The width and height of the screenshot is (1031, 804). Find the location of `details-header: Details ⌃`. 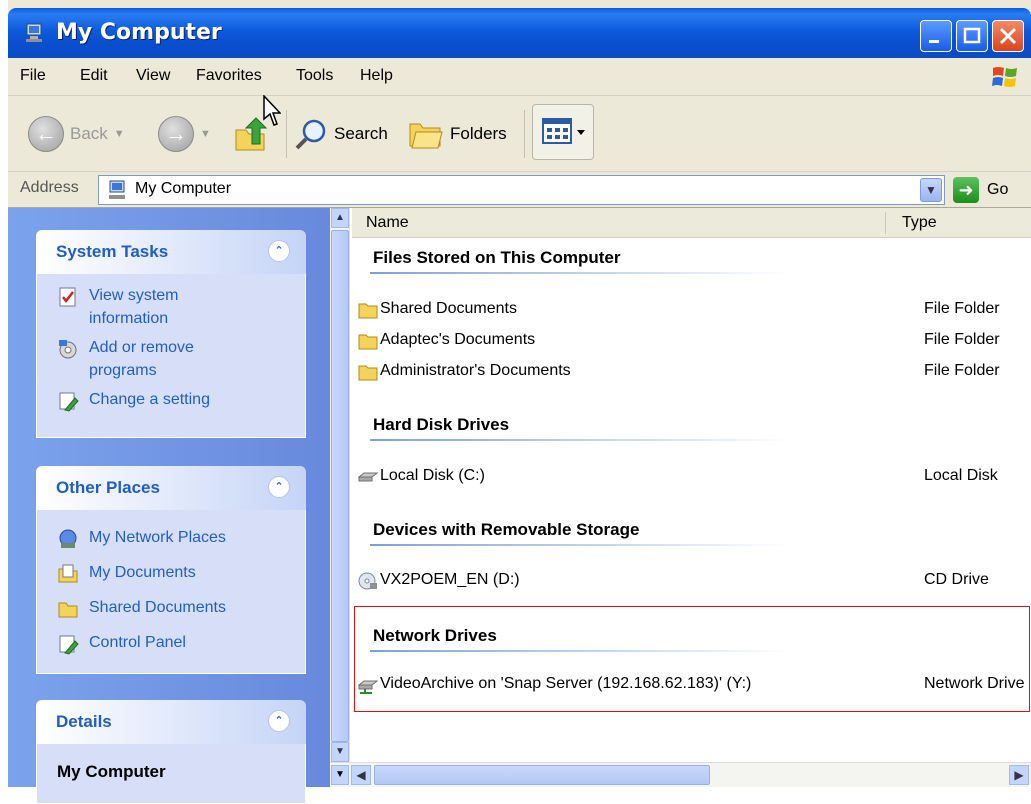

details-header: Details ⌃ is located at coordinates (171, 722).